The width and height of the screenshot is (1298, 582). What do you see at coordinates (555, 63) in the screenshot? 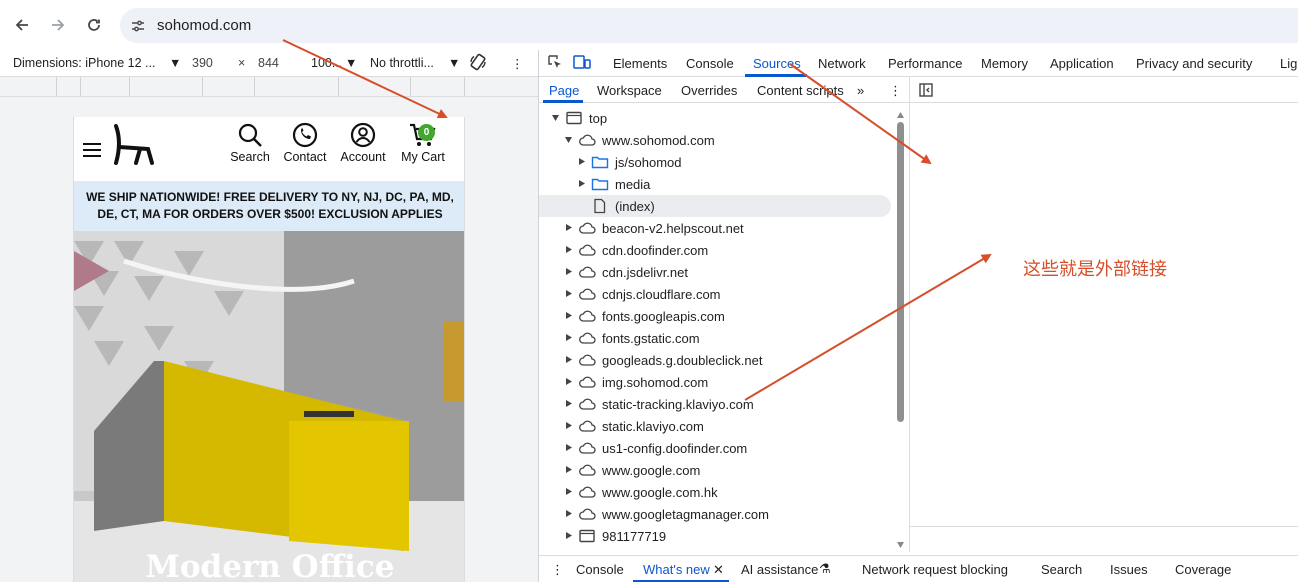
I see `inspect-element-button` at bounding box center [555, 63].